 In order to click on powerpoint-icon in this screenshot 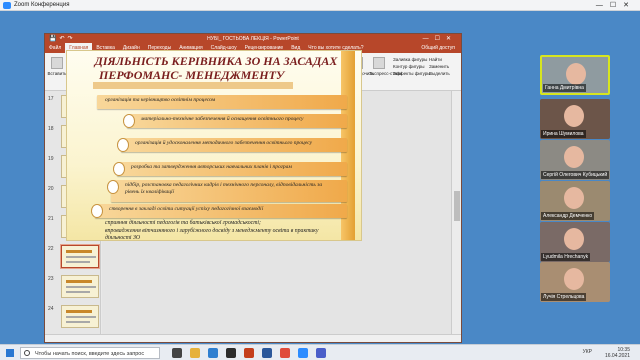, I will do `click(249, 353)`.